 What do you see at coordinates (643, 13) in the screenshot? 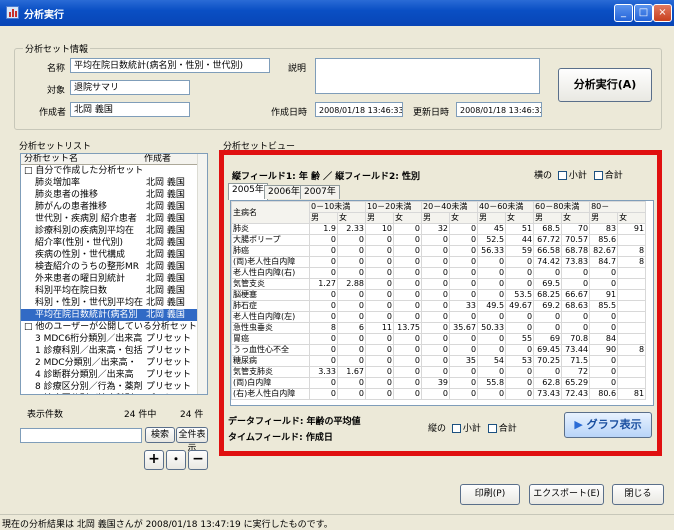
I see `maximize-button: □` at bounding box center [643, 13].